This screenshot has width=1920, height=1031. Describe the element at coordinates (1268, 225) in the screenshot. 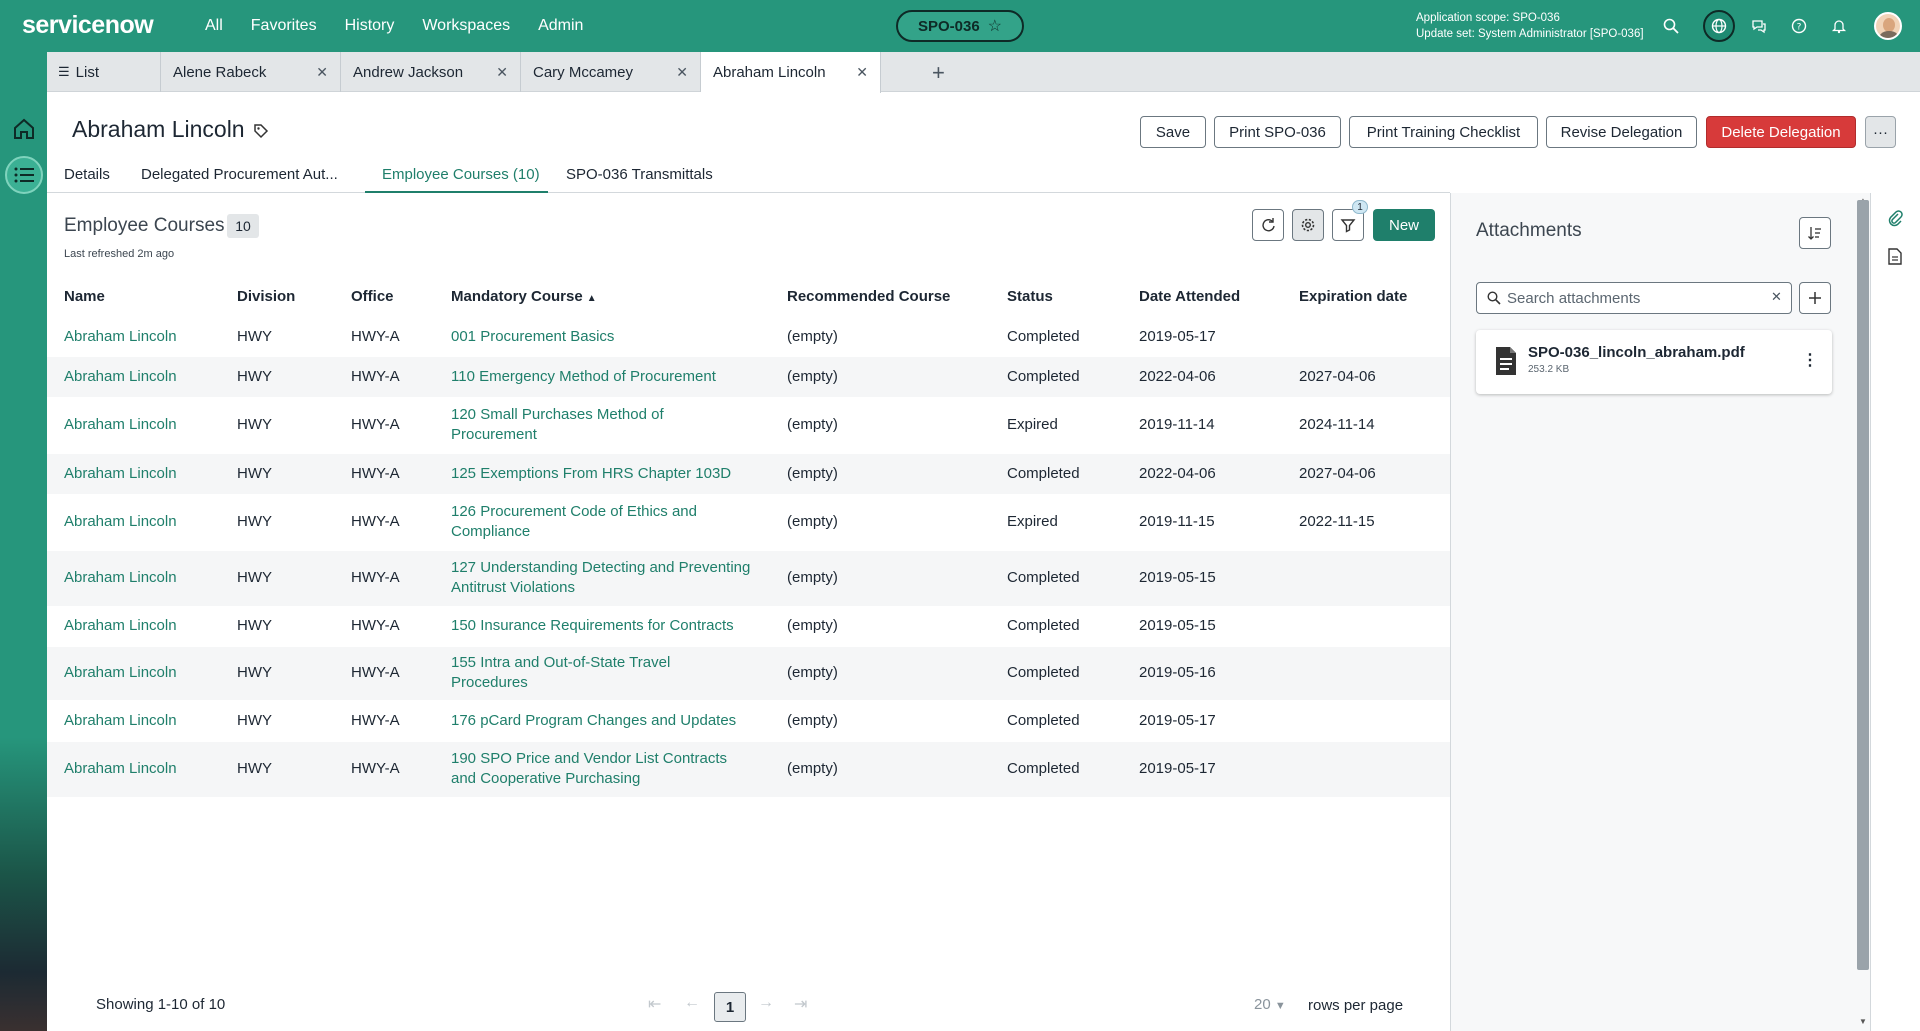

I see `refresh-button` at that location.